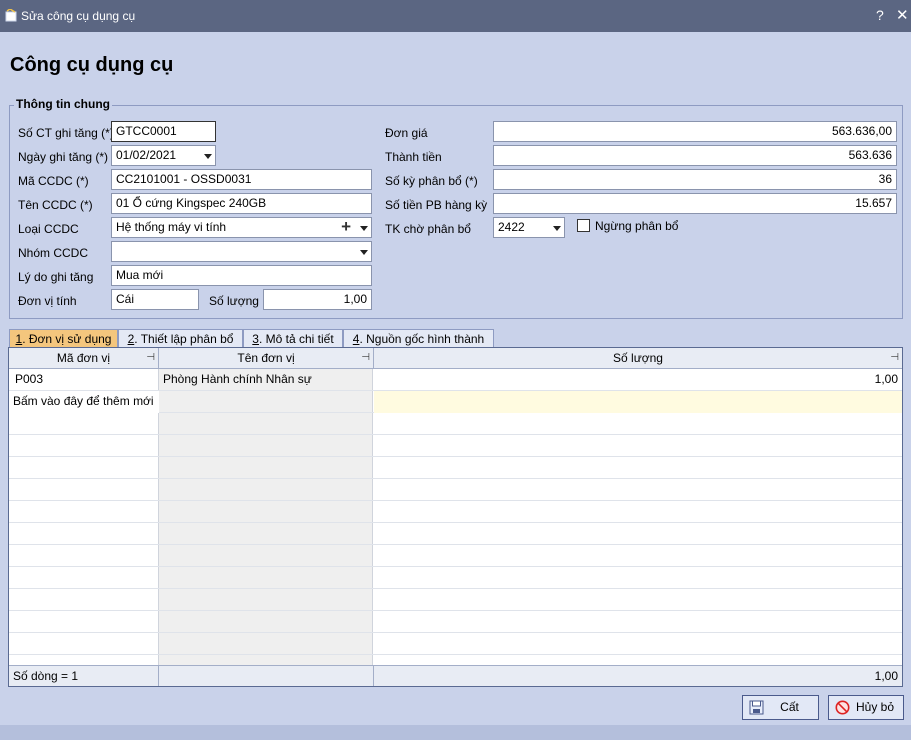 This screenshot has height=740, width=911. I want to click on ly-do-label: Lý do ghi tăng, so click(56, 277).